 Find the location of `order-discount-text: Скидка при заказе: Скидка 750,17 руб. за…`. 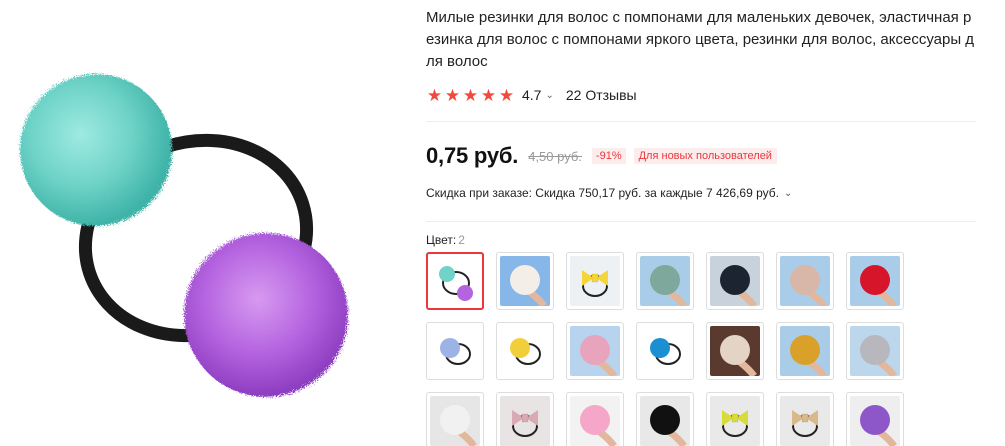

order-discount-text: Скидка при заказе: Скидка 750,17 руб. за… is located at coordinates (602, 193).